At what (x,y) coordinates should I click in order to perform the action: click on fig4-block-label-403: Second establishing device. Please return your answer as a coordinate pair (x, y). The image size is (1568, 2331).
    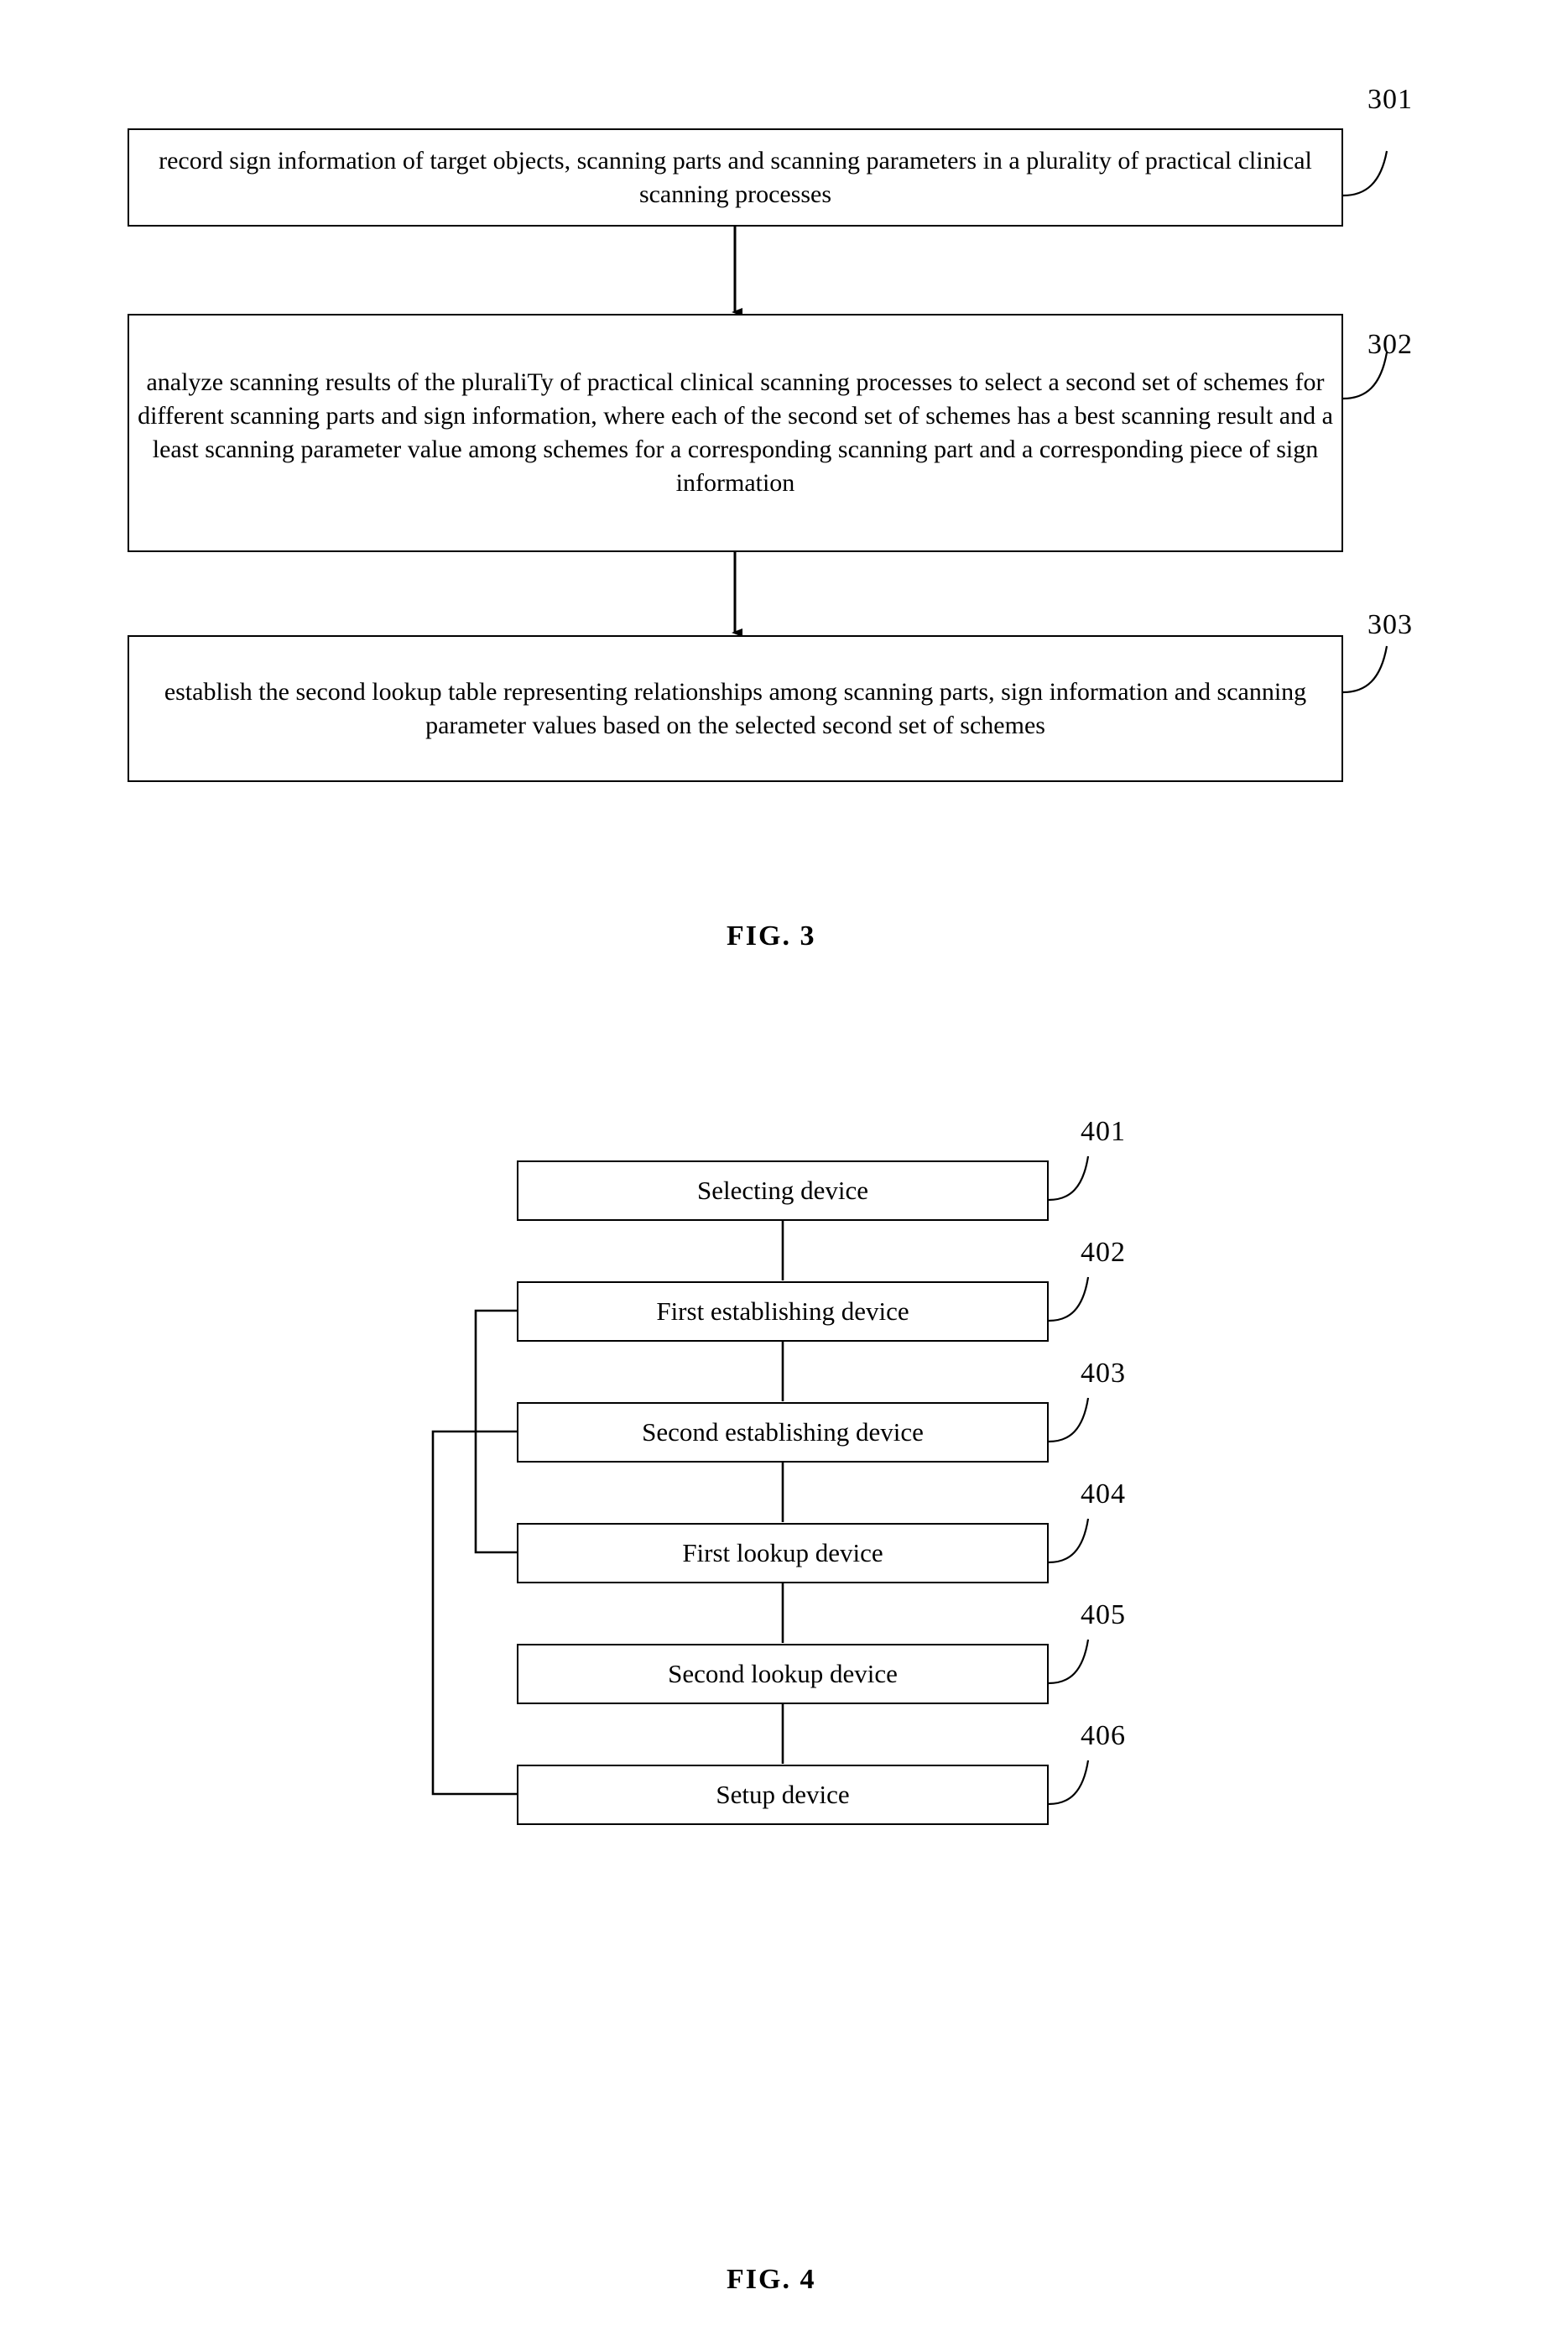
    Looking at the image, I should click on (783, 1431).